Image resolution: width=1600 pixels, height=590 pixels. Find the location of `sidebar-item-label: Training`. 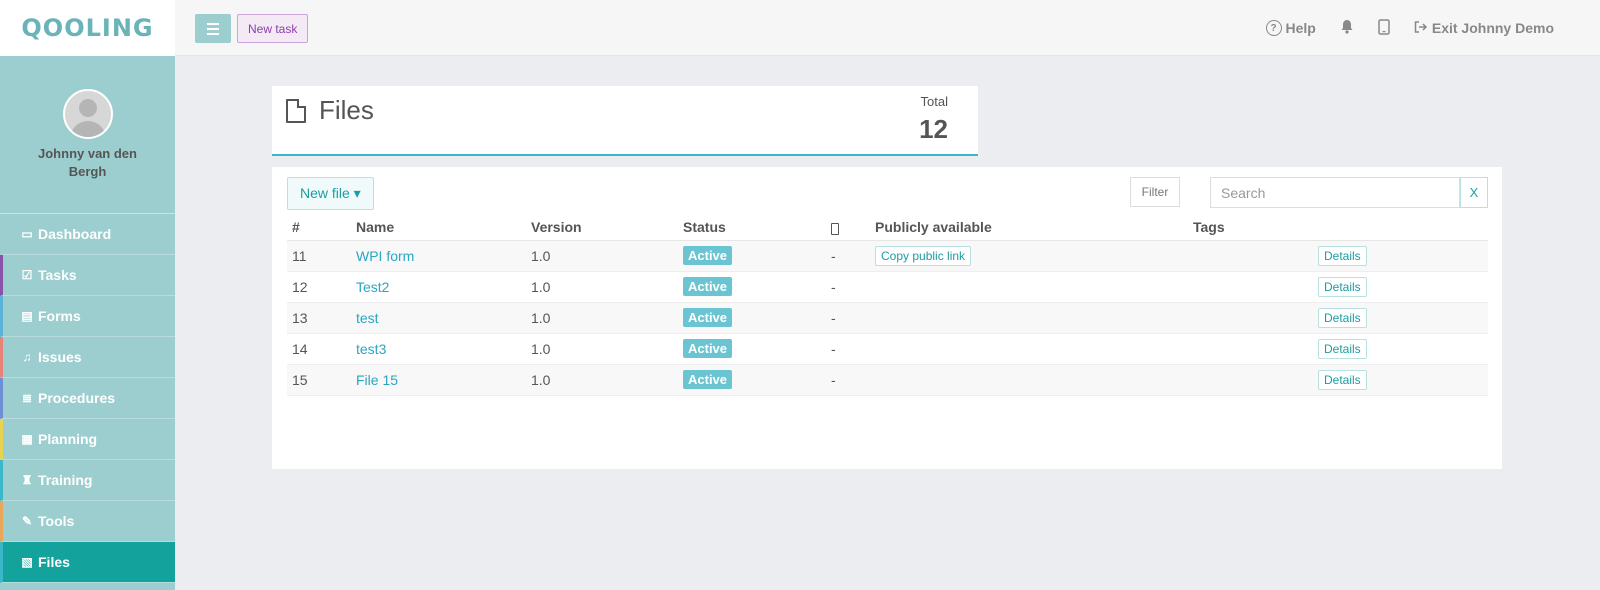

sidebar-item-label: Training is located at coordinates (65, 480).